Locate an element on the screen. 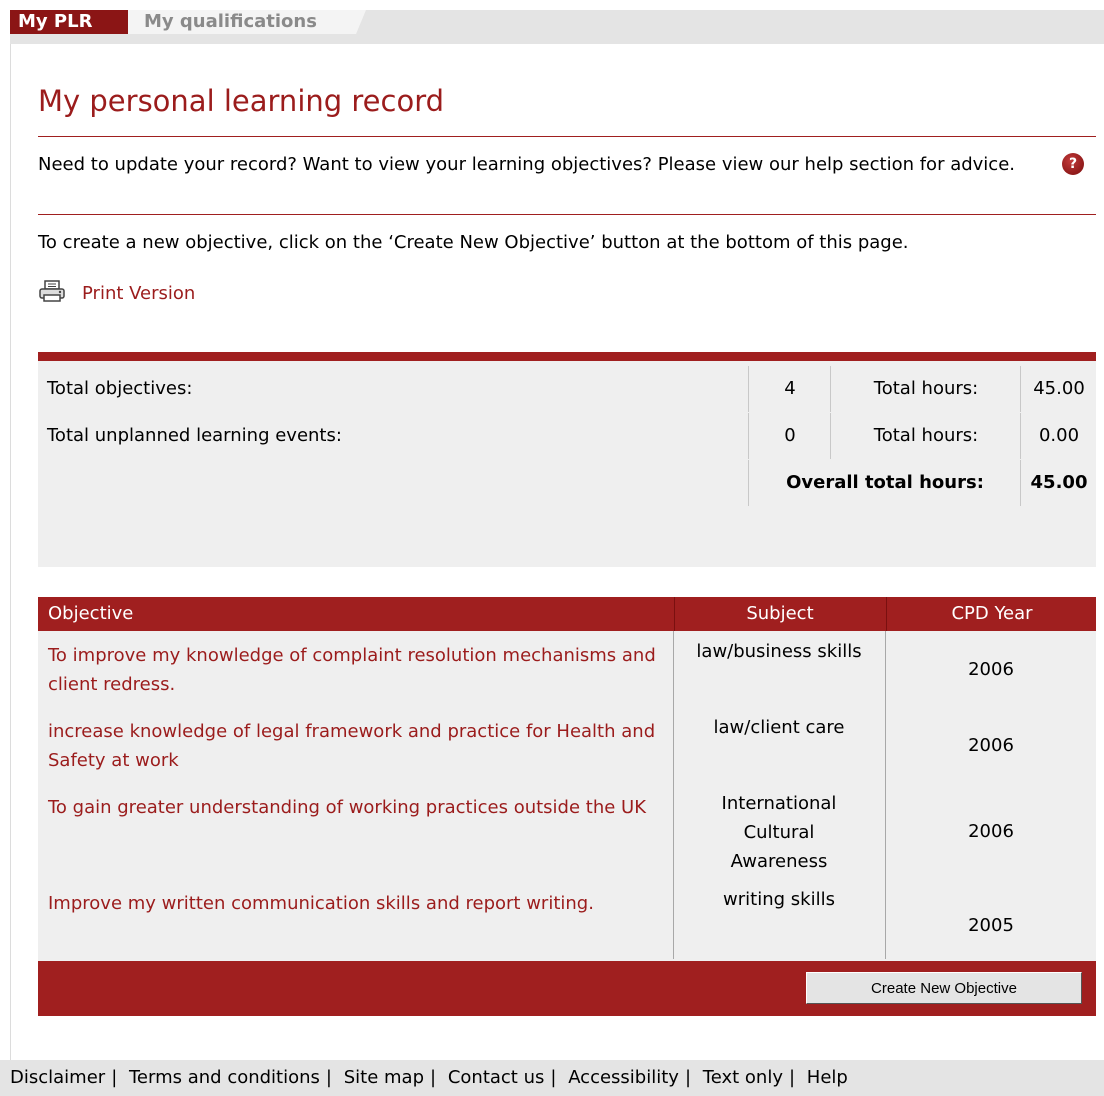 This screenshot has height=1096, width=1104. footer-link-disclaimer: Disclaimer is located at coordinates (57, 1077).